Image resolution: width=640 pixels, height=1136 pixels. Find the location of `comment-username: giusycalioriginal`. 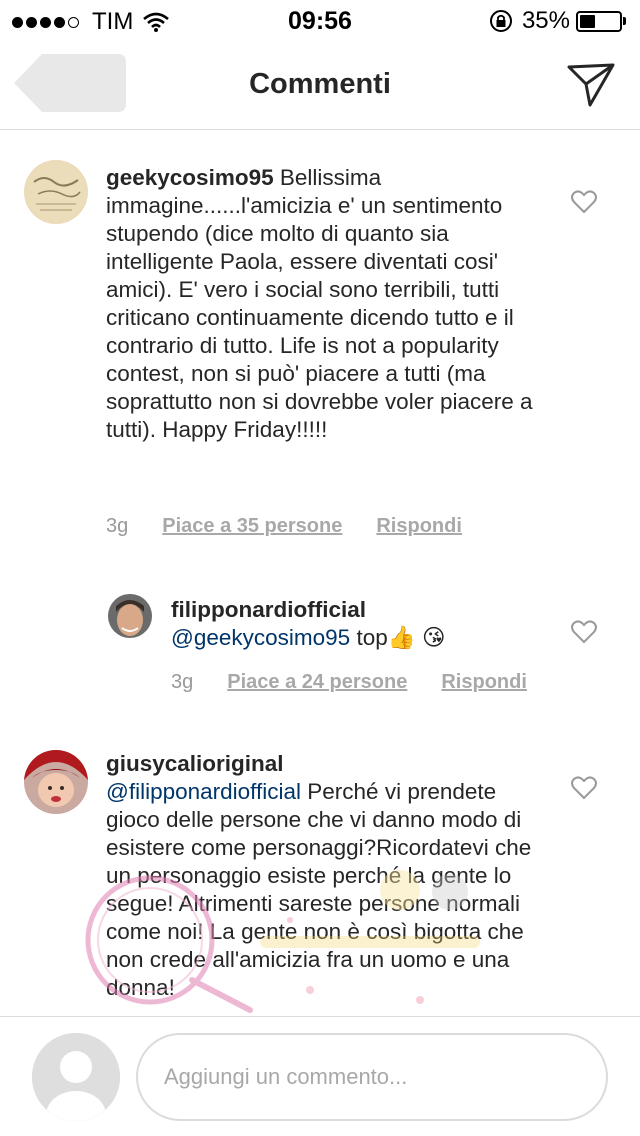

comment-username: giusycalioriginal is located at coordinates (195, 763).